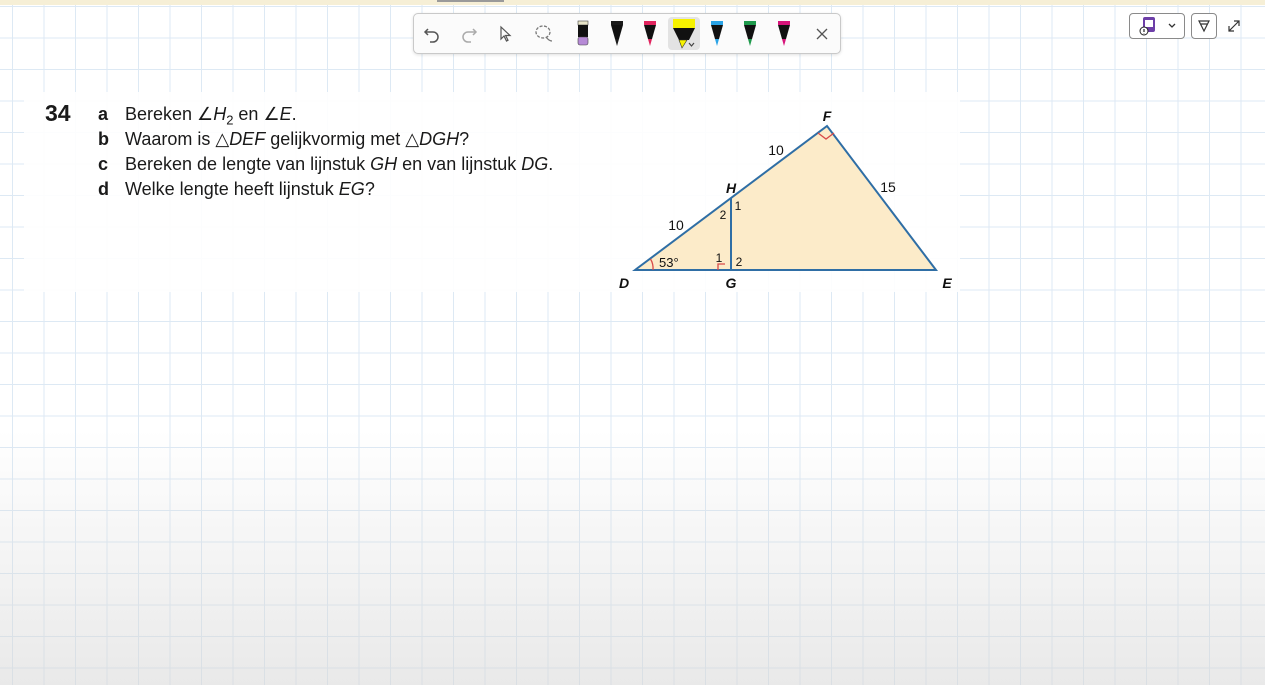  What do you see at coordinates (827, 116) in the screenshot?
I see `vertex-label-f: F` at bounding box center [827, 116].